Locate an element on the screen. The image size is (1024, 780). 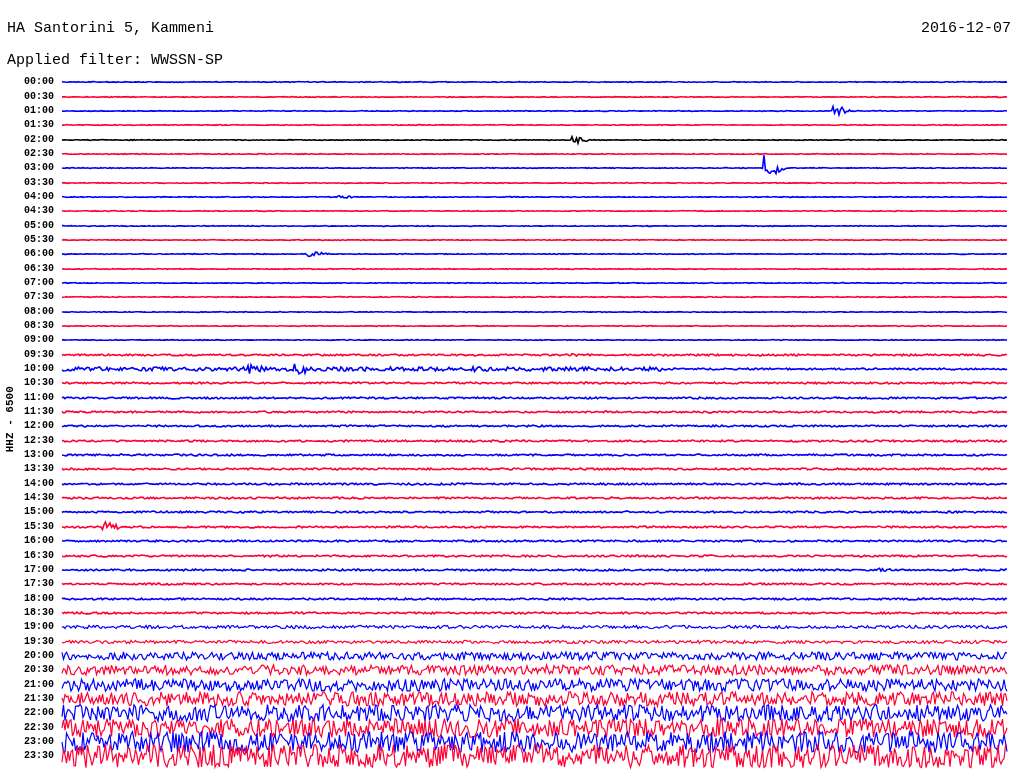
date-label: 2016-12-07 is located at coordinates (966, 29).